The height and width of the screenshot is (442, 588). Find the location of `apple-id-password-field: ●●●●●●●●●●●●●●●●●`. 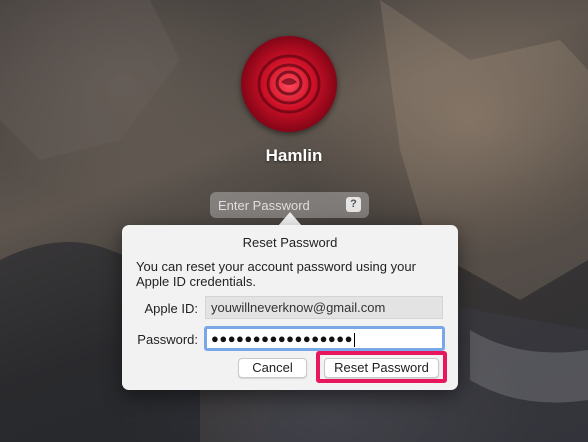

apple-id-password-field: ●●●●●●●●●●●●●●●●● is located at coordinates (324, 338).